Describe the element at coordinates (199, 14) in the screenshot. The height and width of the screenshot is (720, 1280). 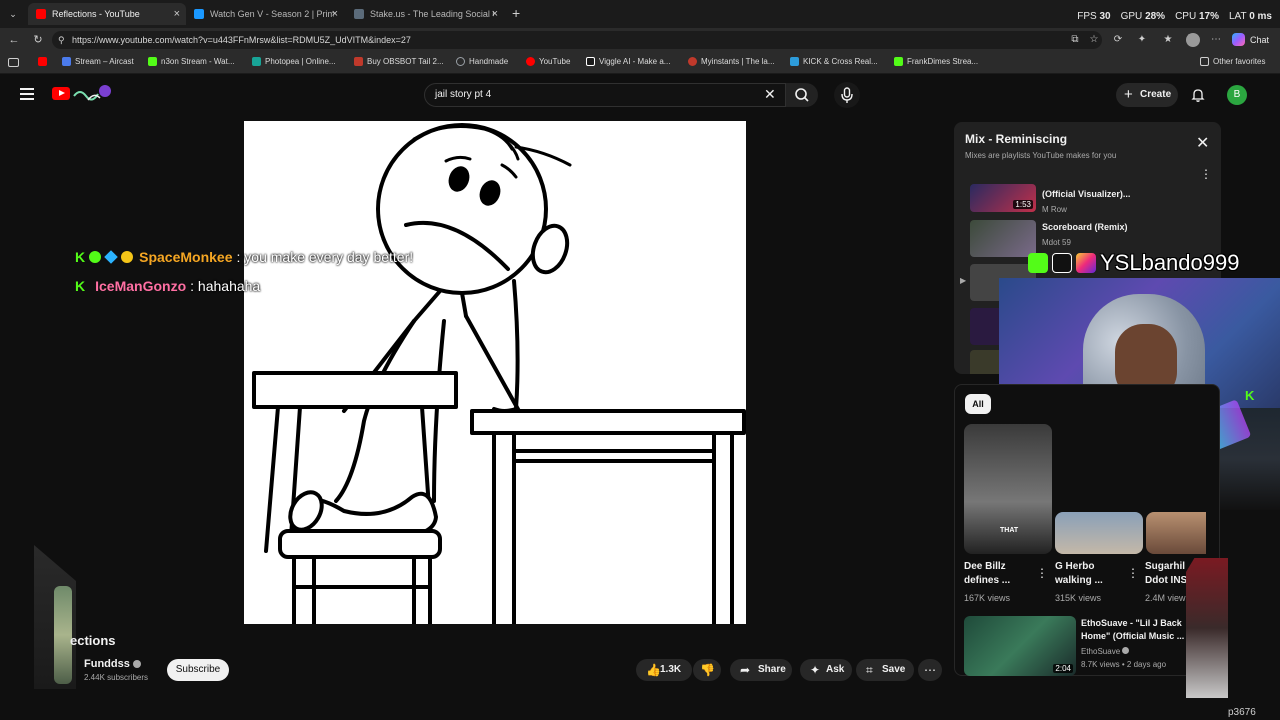
I see `prime-video-icon` at that location.